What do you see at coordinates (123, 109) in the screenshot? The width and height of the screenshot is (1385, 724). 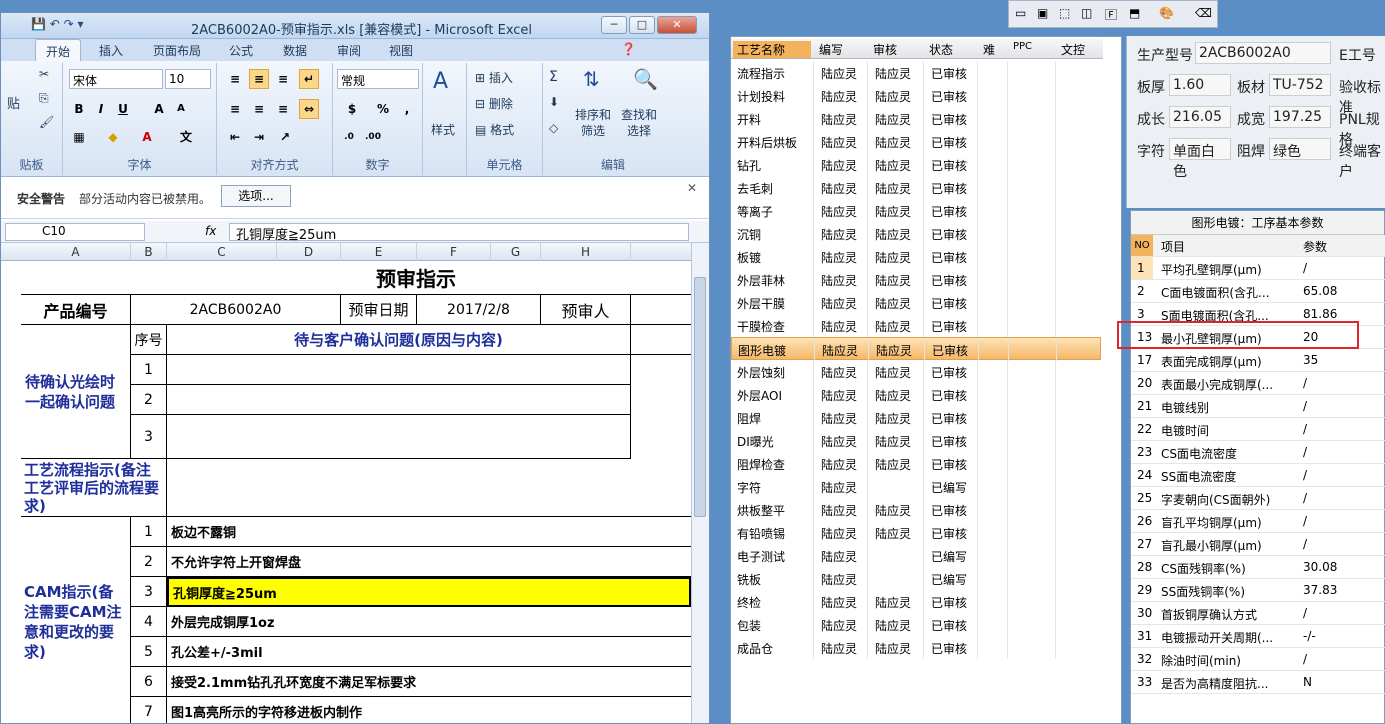 I see `underline-button: U` at bounding box center [123, 109].